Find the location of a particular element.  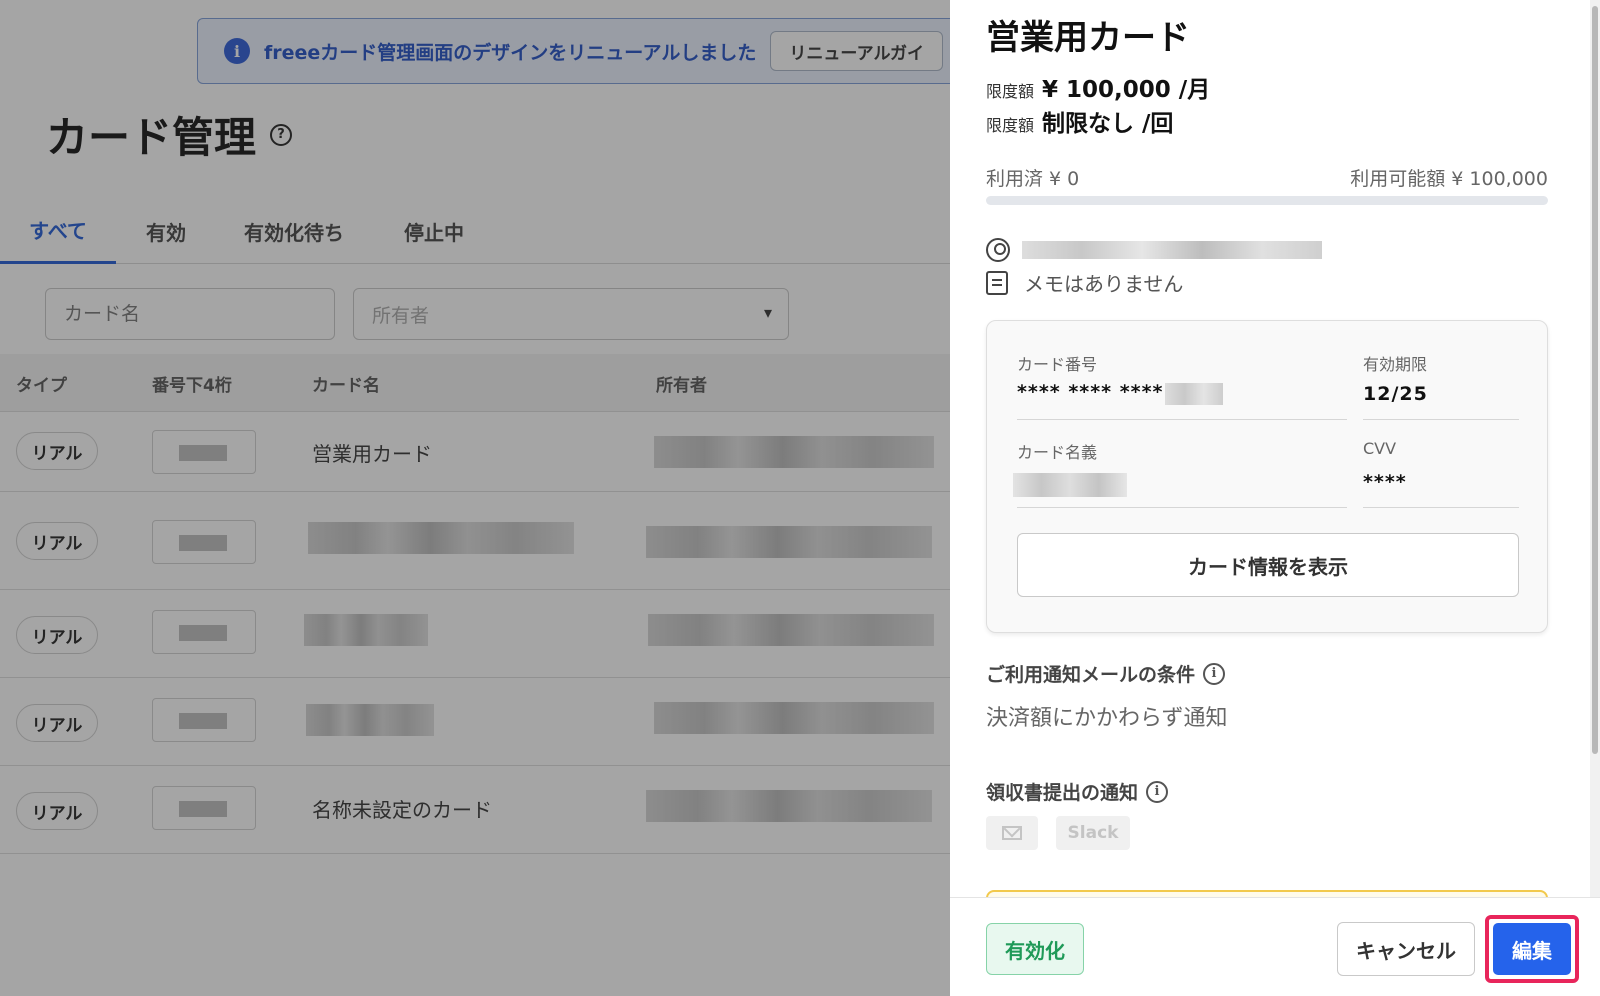

per-use-limit-label: 限度額 is located at coordinates (1010, 125).